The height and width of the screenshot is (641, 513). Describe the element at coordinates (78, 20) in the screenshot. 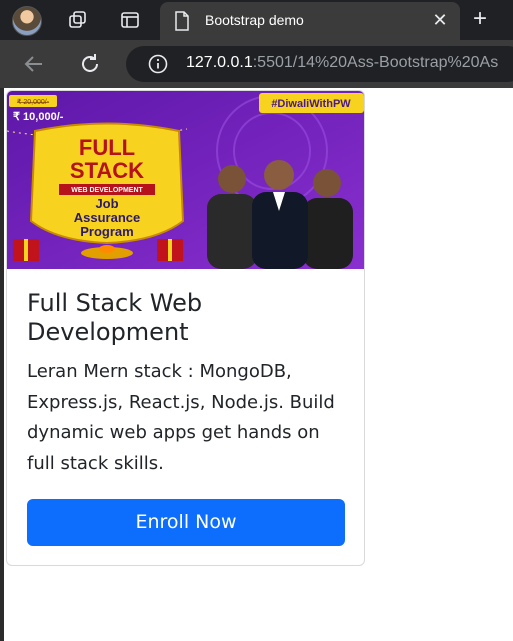

I see `workspaces-icon` at that location.